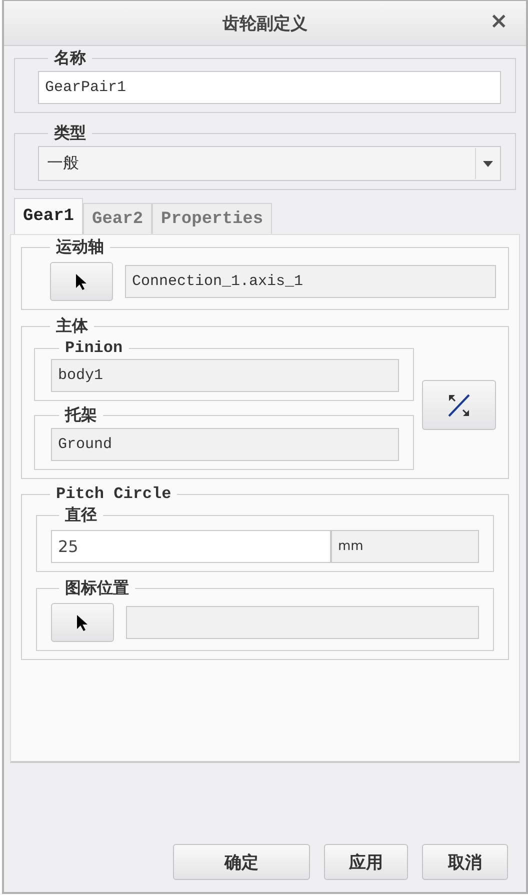 This screenshot has width=528, height=895. Describe the element at coordinates (302, 622) in the screenshot. I see `position-field` at that location.